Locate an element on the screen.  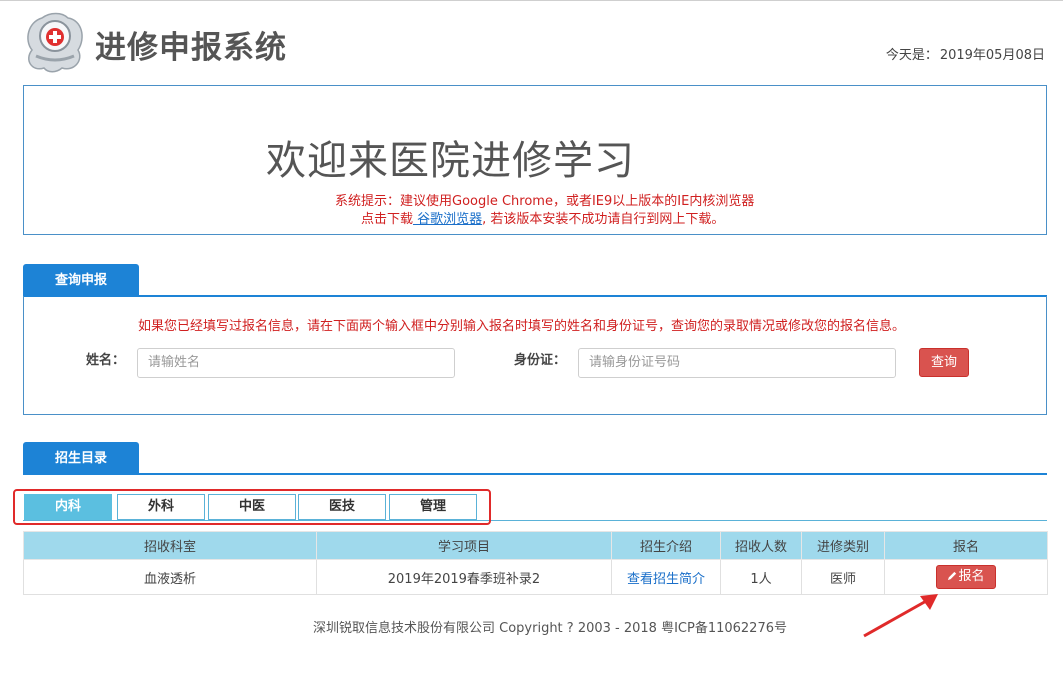
col-type: 进修类别 is located at coordinates (843, 545).